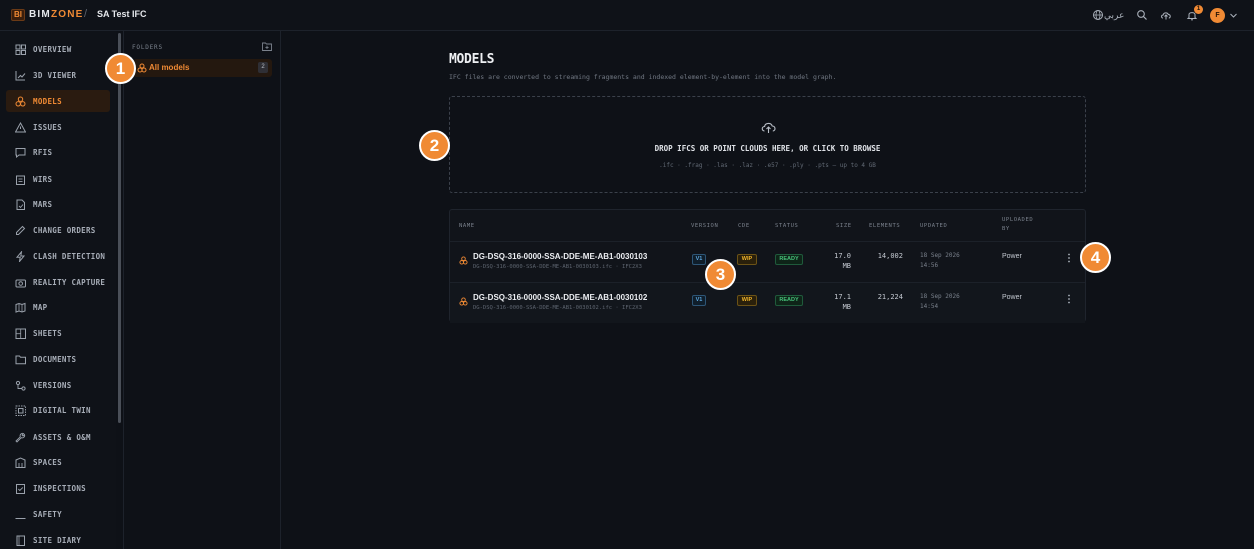  Describe the element at coordinates (58, 204) in the screenshot. I see `sidebar-item-mars: MARS` at that location.